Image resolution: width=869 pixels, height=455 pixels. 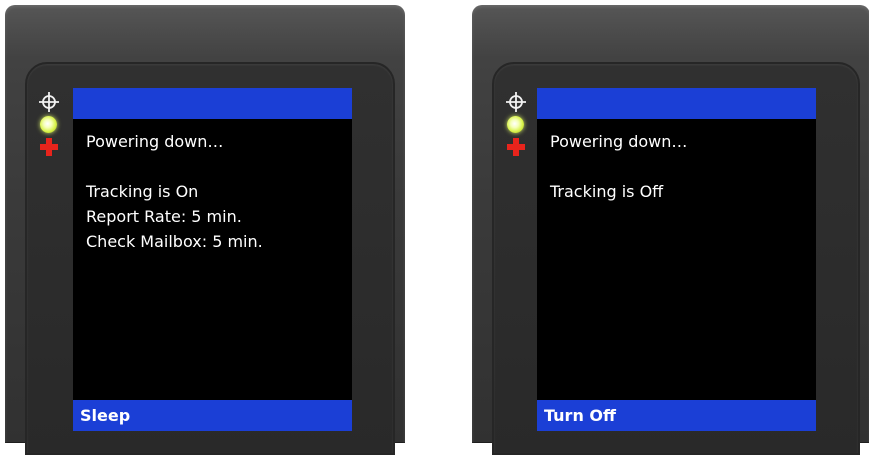 I want to click on check-mailbox-line: Check Mailbox: 5 min., so click(x=174, y=241).